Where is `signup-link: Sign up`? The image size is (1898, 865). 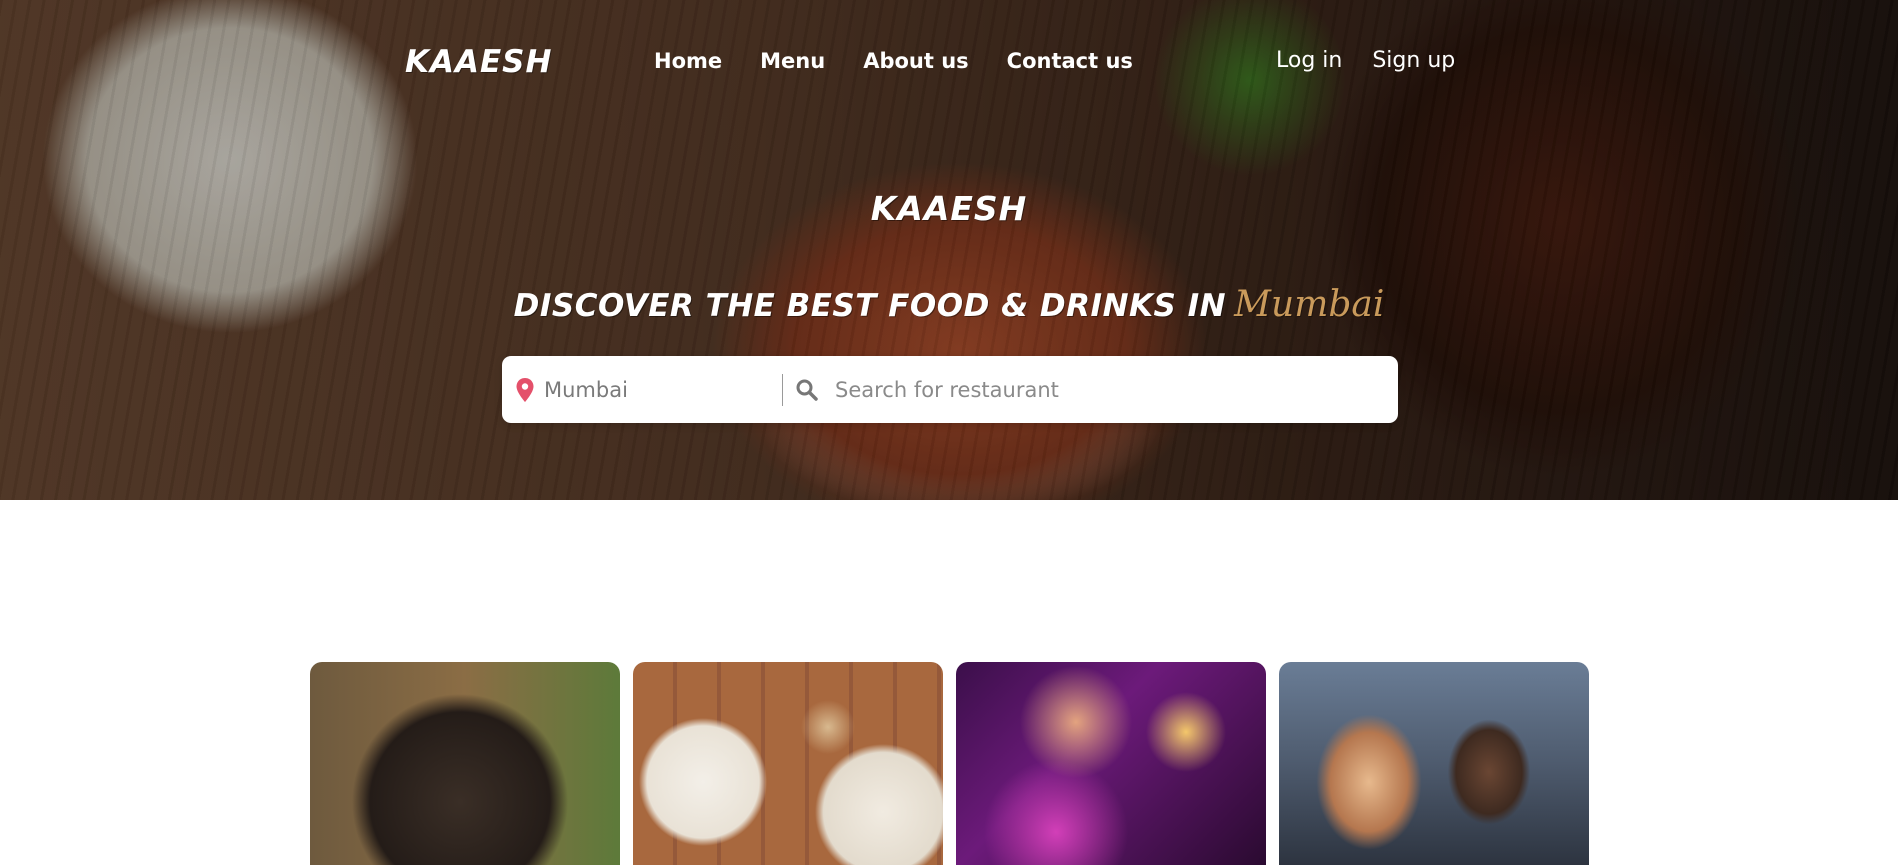 signup-link: Sign up is located at coordinates (1413, 61).